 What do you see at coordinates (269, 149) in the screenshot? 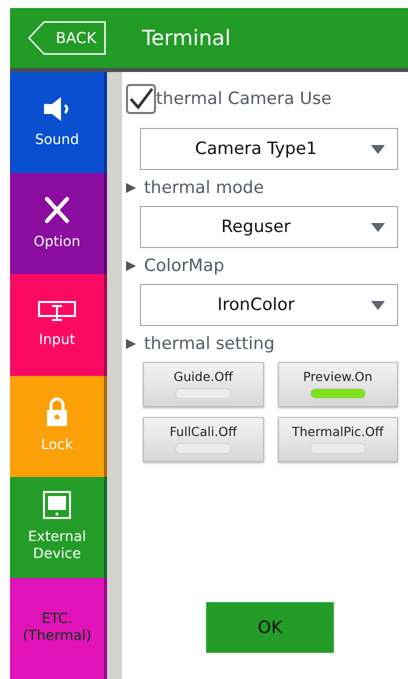
I see `dropdown: Camera Type1` at bounding box center [269, 149].